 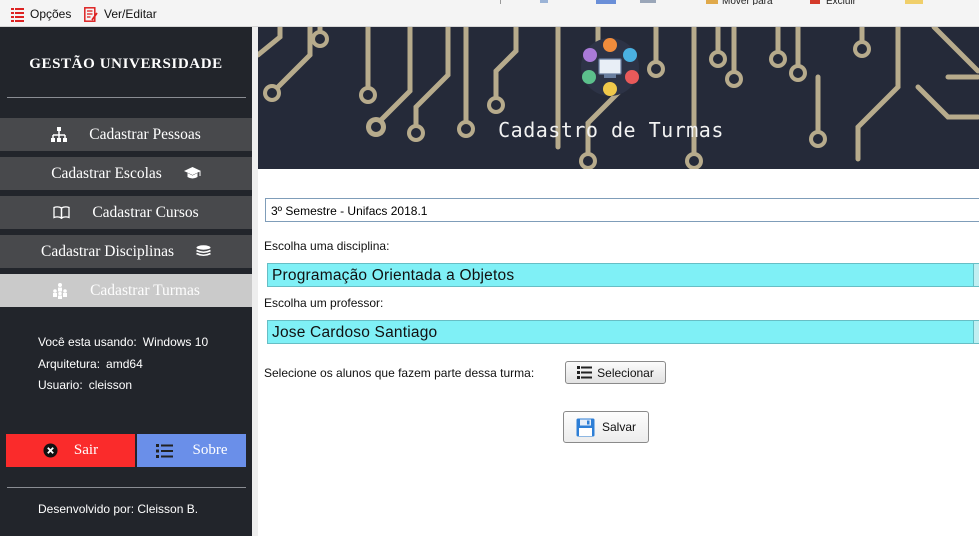 What do you see at coordinates (393, 275) in the screenshot?
I see `disciplina-selected-value: Programação Orientada a Objetos` at bounding box center [393, 275].